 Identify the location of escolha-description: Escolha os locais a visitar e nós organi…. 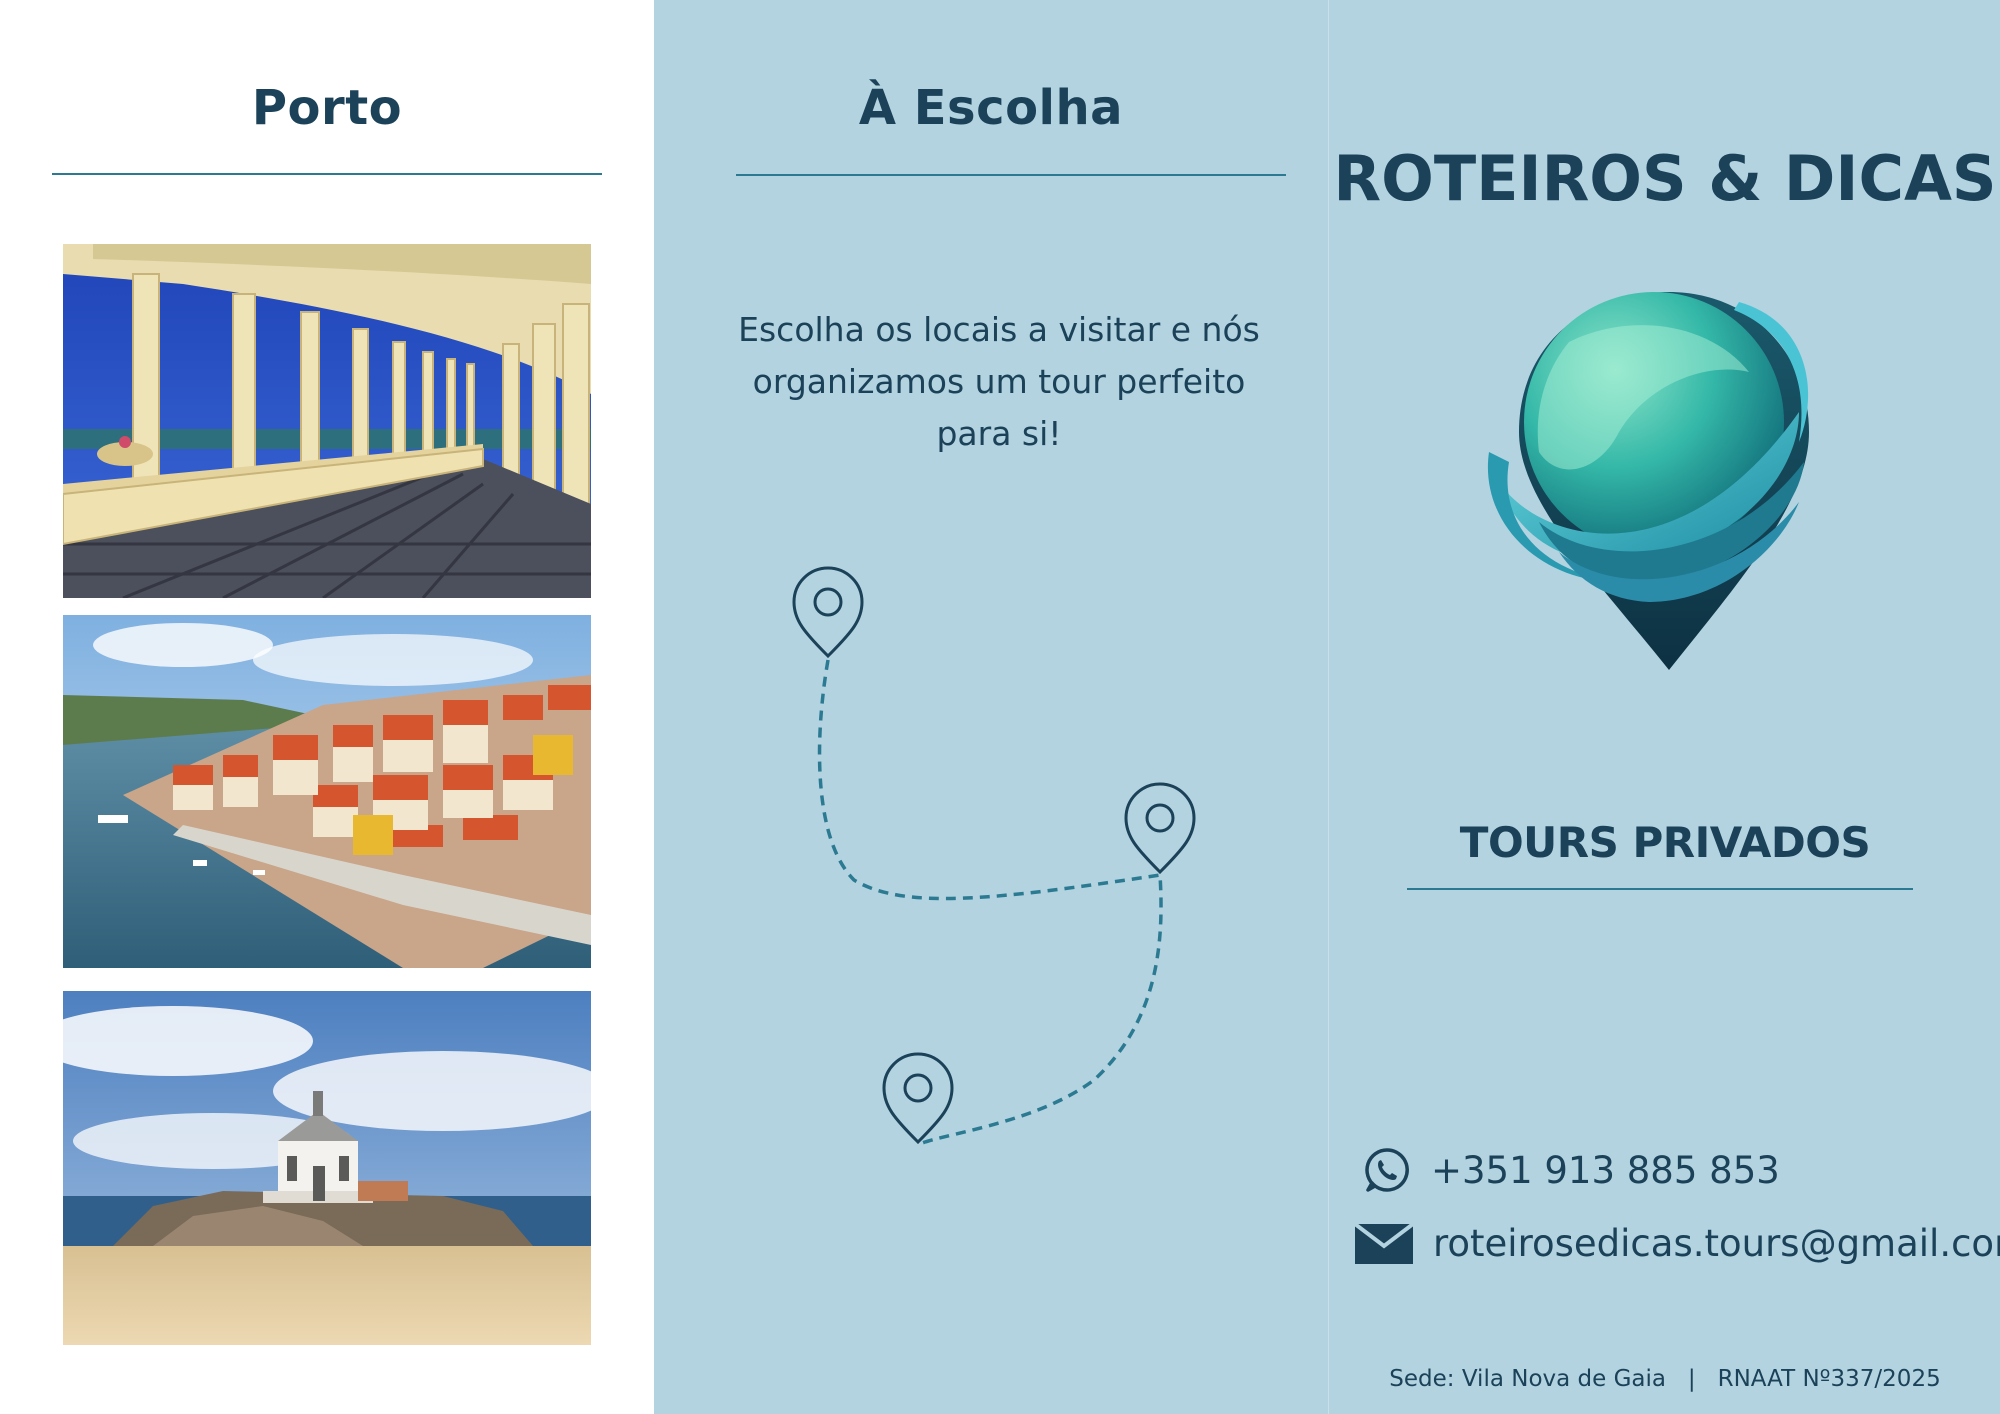
(999, 382).